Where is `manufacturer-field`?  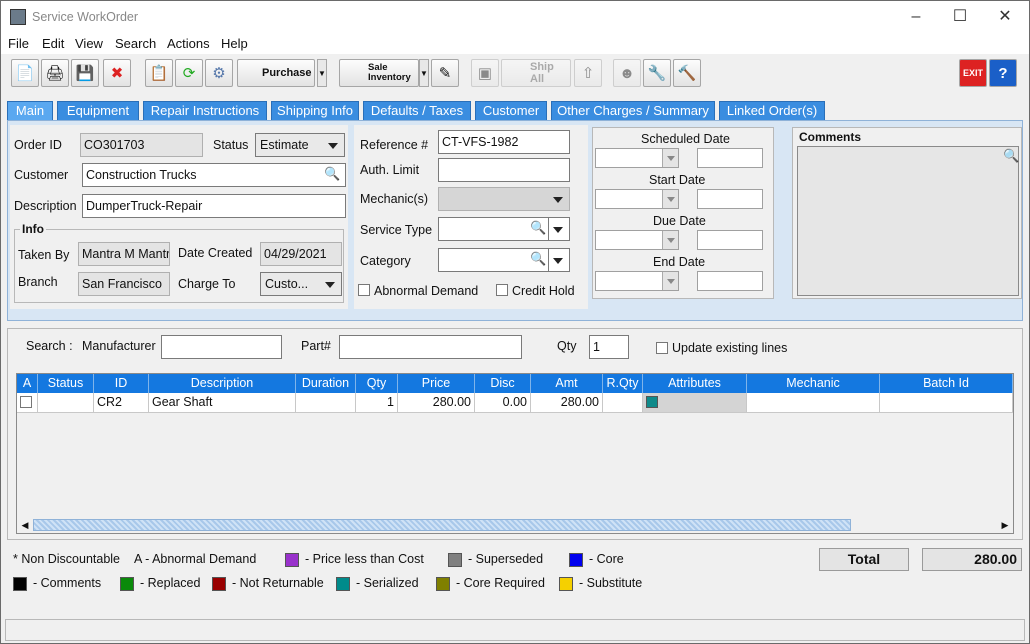 manufacturer-field is located at coordinates (221, 347).